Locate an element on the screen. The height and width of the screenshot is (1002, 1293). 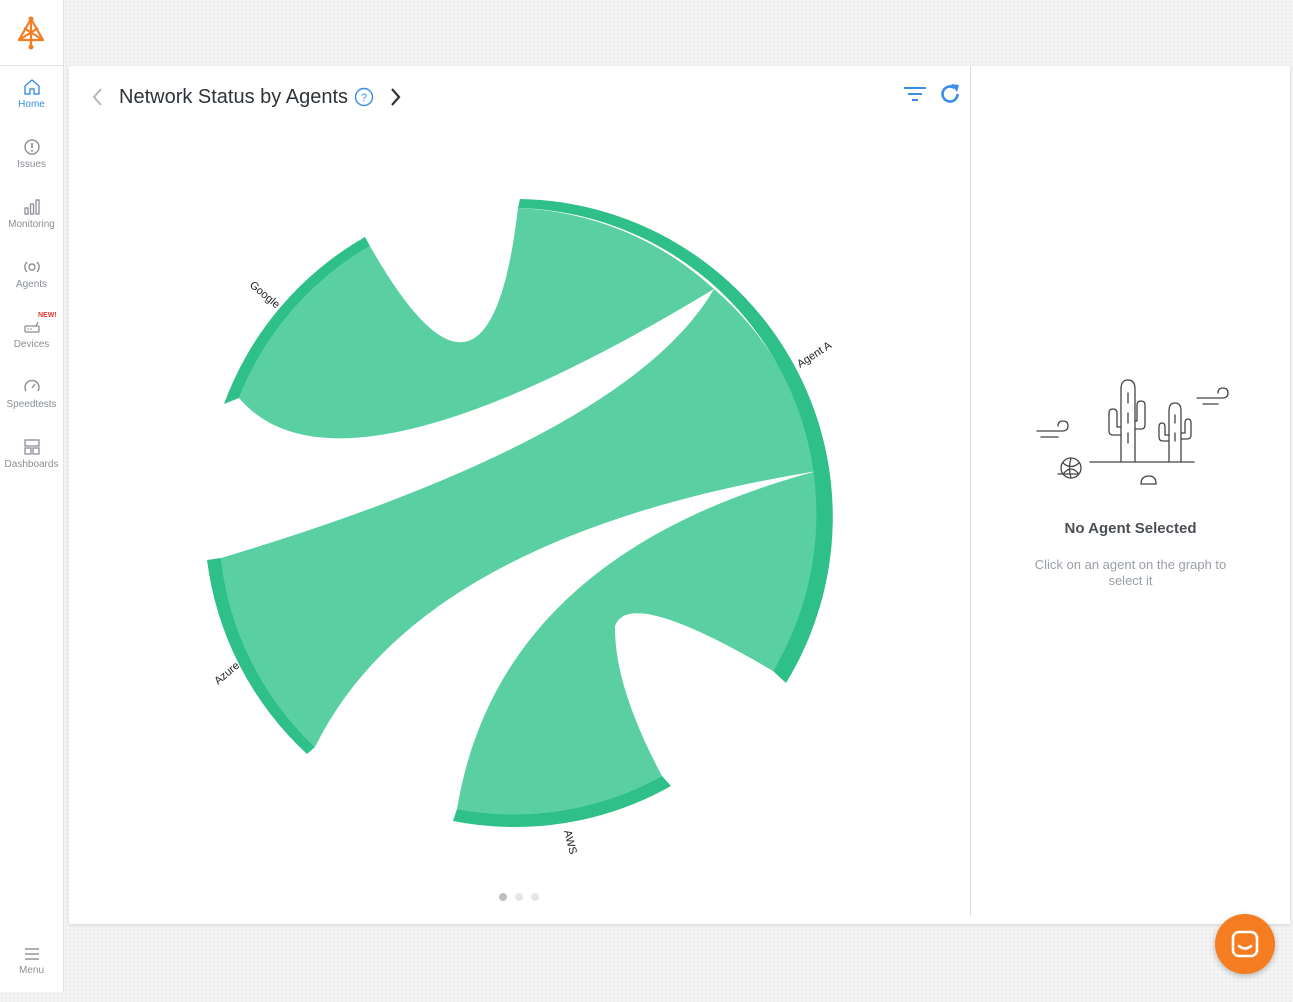
bar-chart-icon is located at coordinates (31, 207).